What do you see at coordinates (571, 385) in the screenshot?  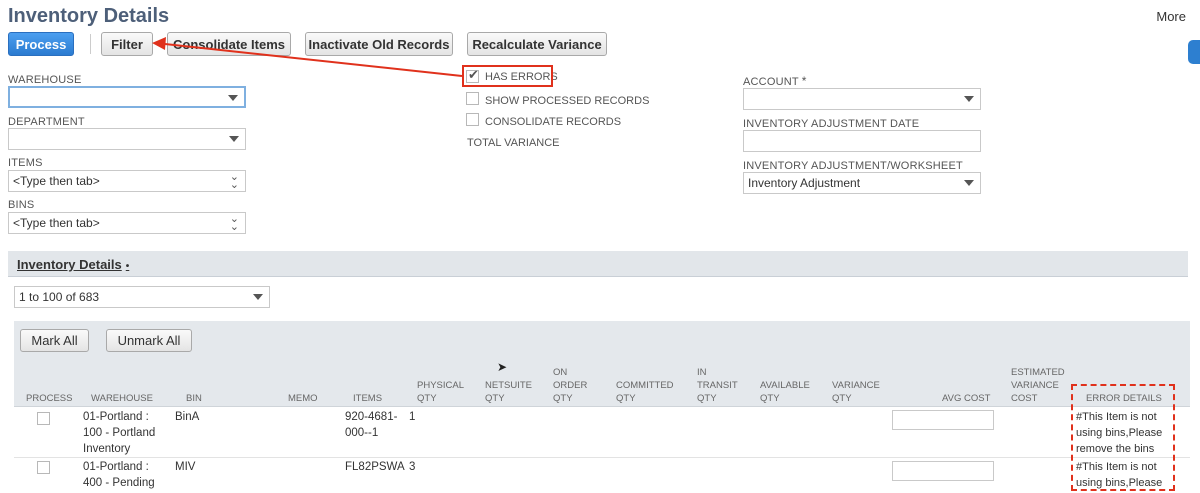 I see `col-on-order-qty: ON ORDER QTY` at bounding box center [571, 385].